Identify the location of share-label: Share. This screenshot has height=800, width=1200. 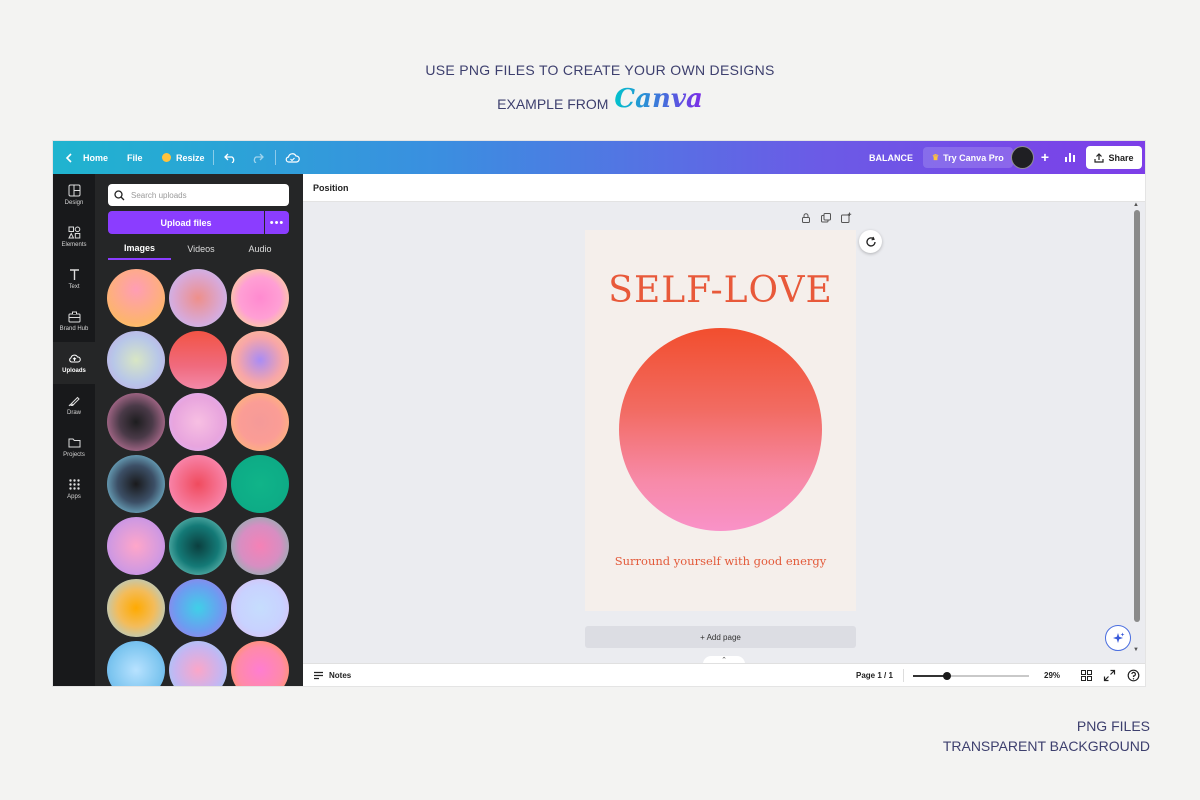
(1121, 157).